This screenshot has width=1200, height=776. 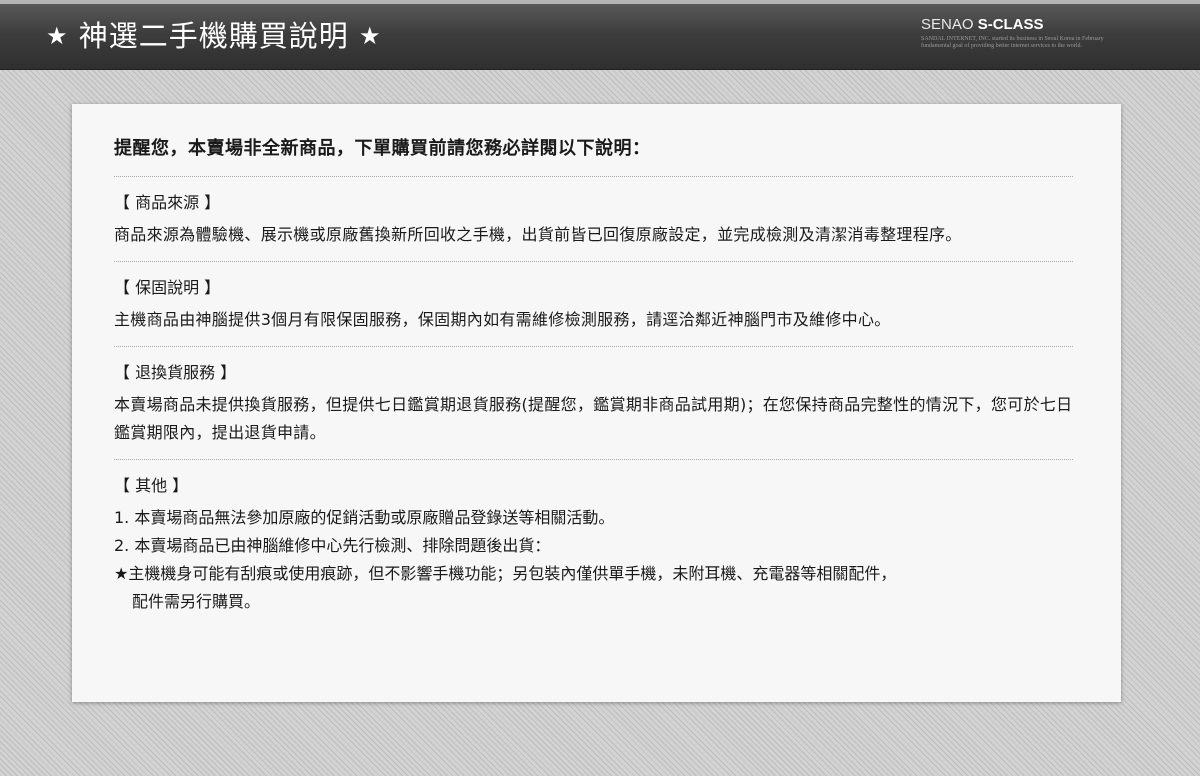 I want to click on brand-name: SENAO S-CLASS, so click(x=1051, y=25).